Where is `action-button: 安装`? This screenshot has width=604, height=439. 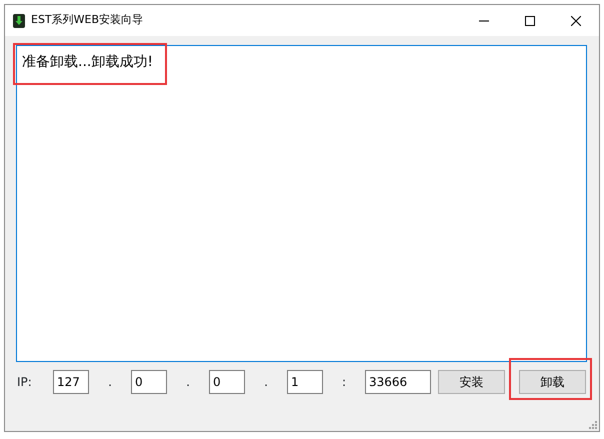 action-button: 安装 is located at coordinates (471, 382).